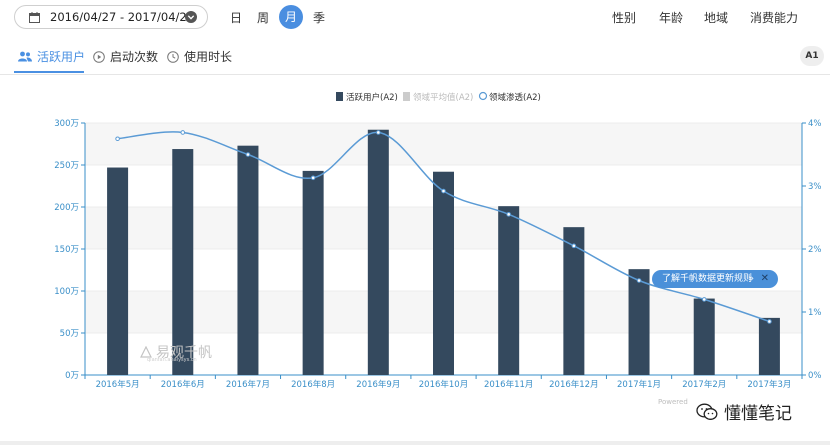 Image resolution: width=830 pixels, height=445 pixels. I want to click on x-tick-label: 2016年10月, so click(443, 384).